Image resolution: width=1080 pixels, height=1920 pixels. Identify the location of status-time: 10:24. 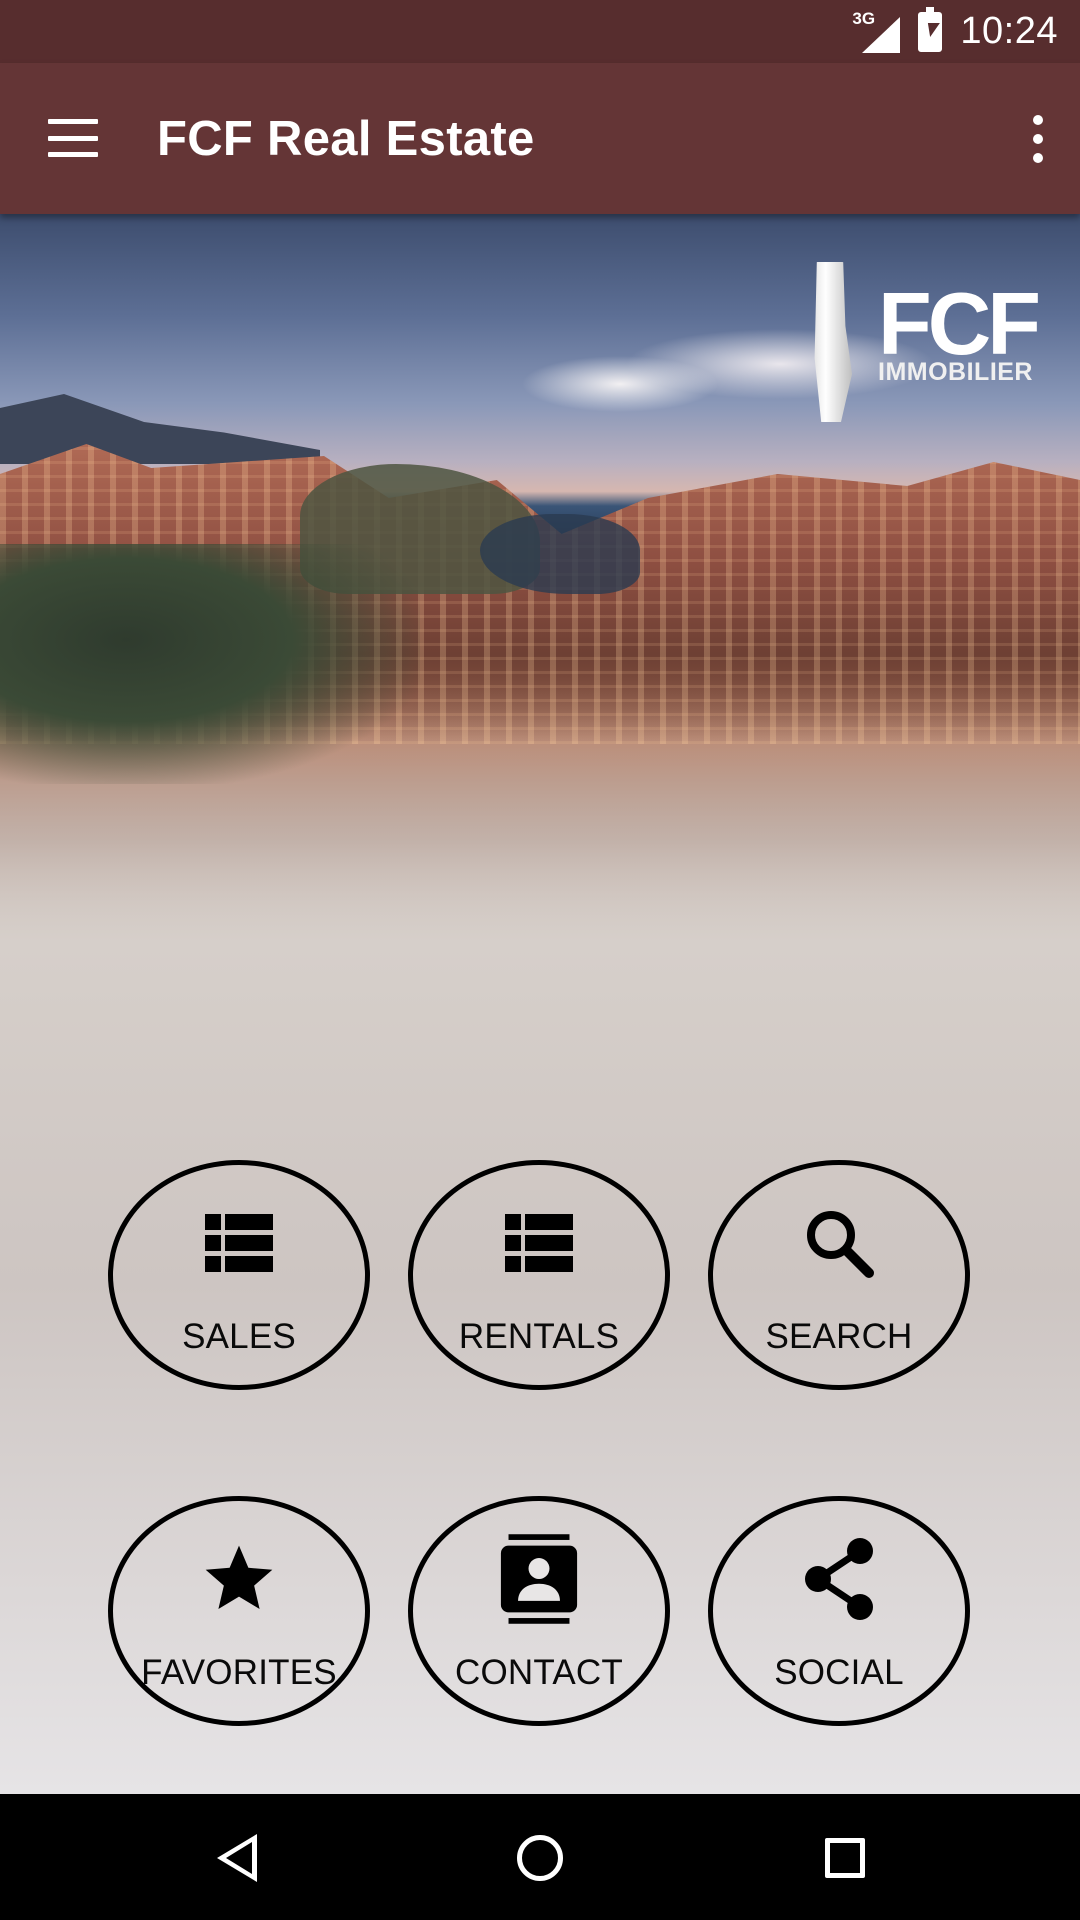
(1009, 31).